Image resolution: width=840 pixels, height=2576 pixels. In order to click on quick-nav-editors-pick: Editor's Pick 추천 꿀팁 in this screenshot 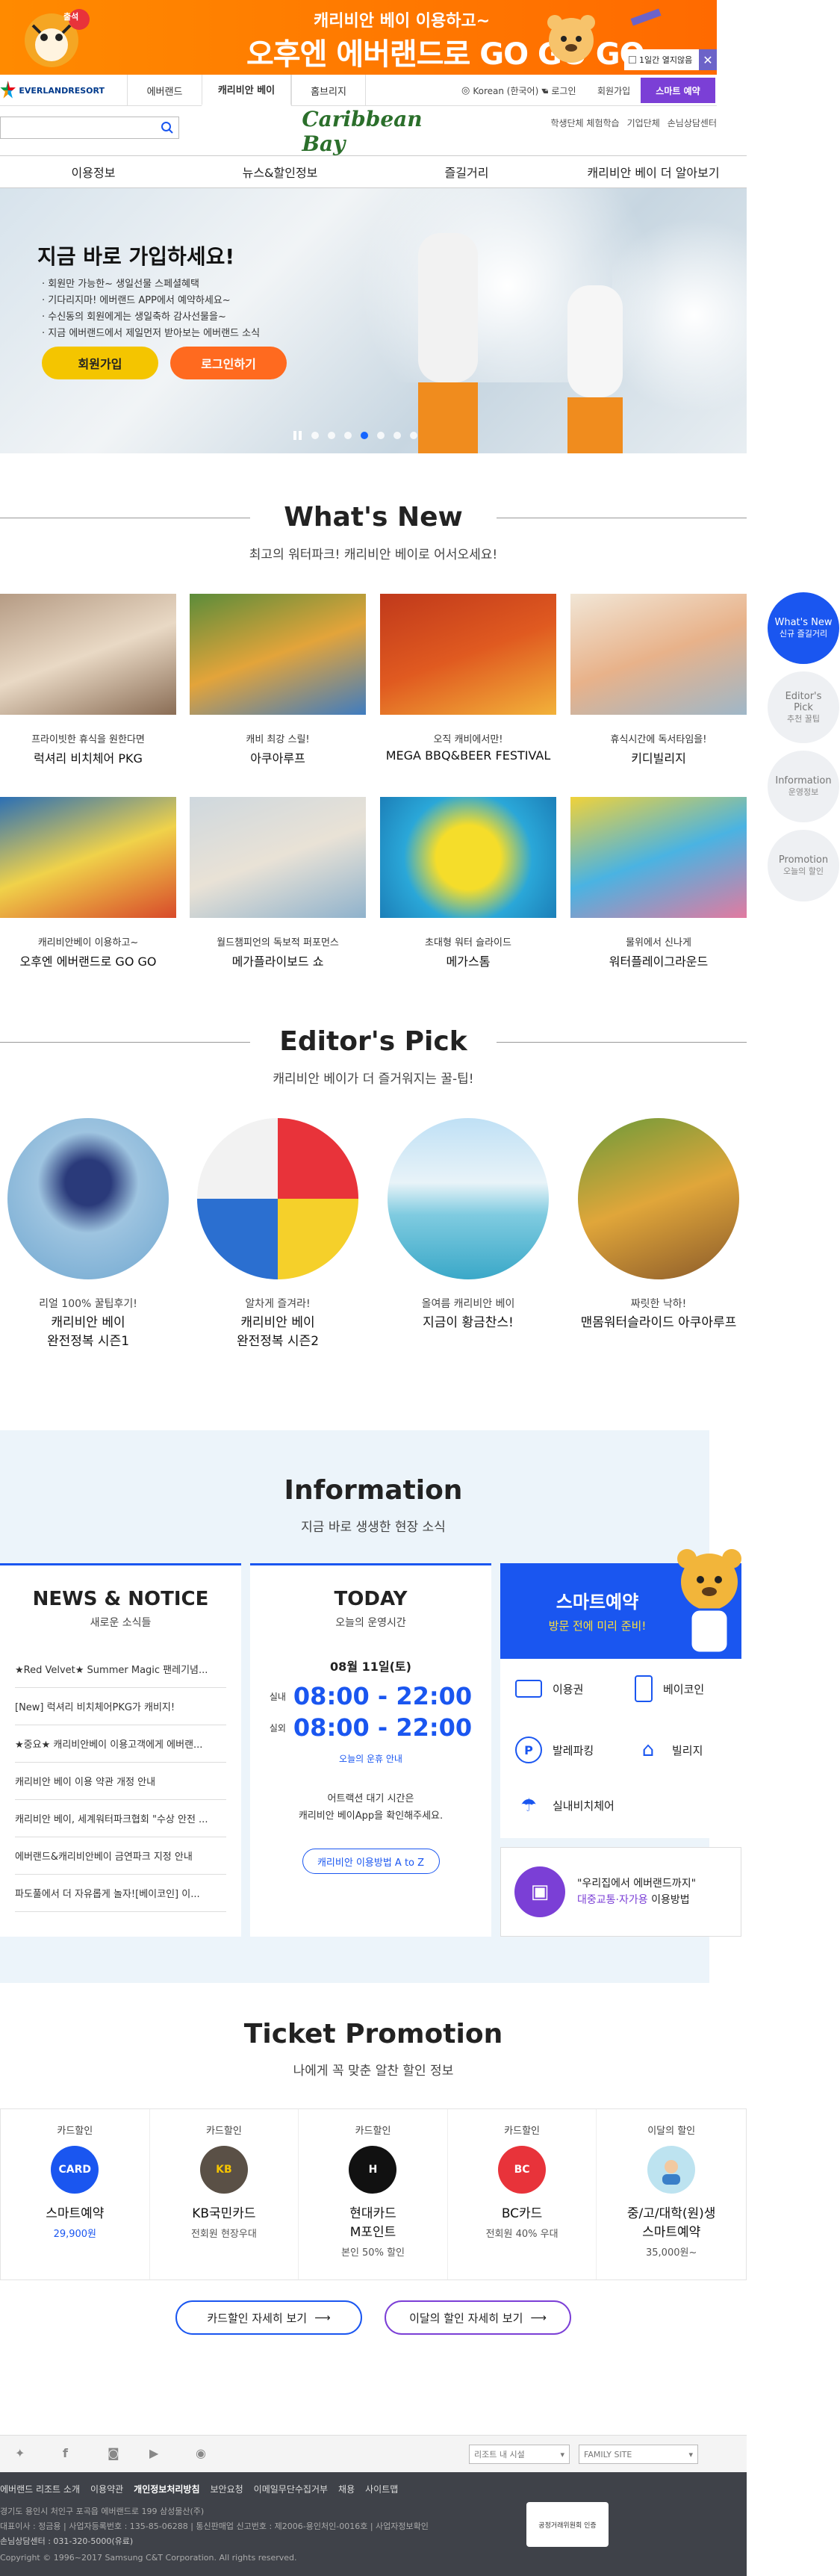, I will do `click(803, 707)`.